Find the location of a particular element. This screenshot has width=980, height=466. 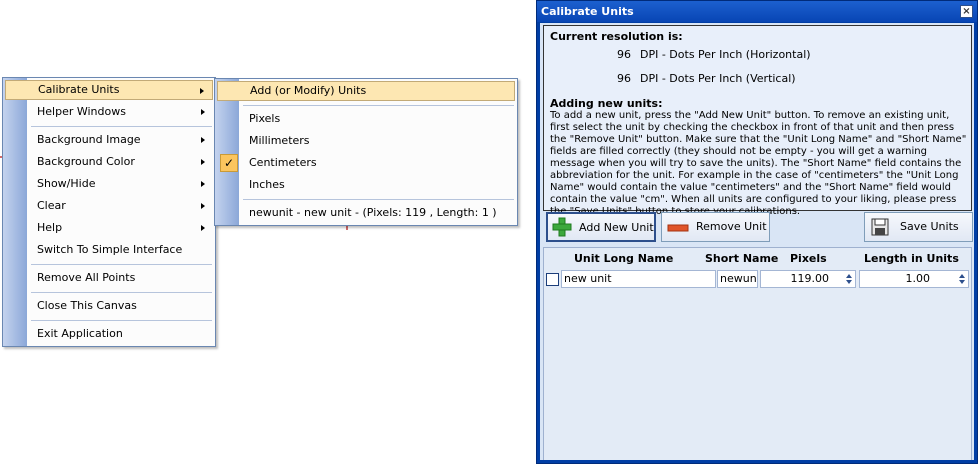

menu-item-label: Help is located at coordinates (50, 227).